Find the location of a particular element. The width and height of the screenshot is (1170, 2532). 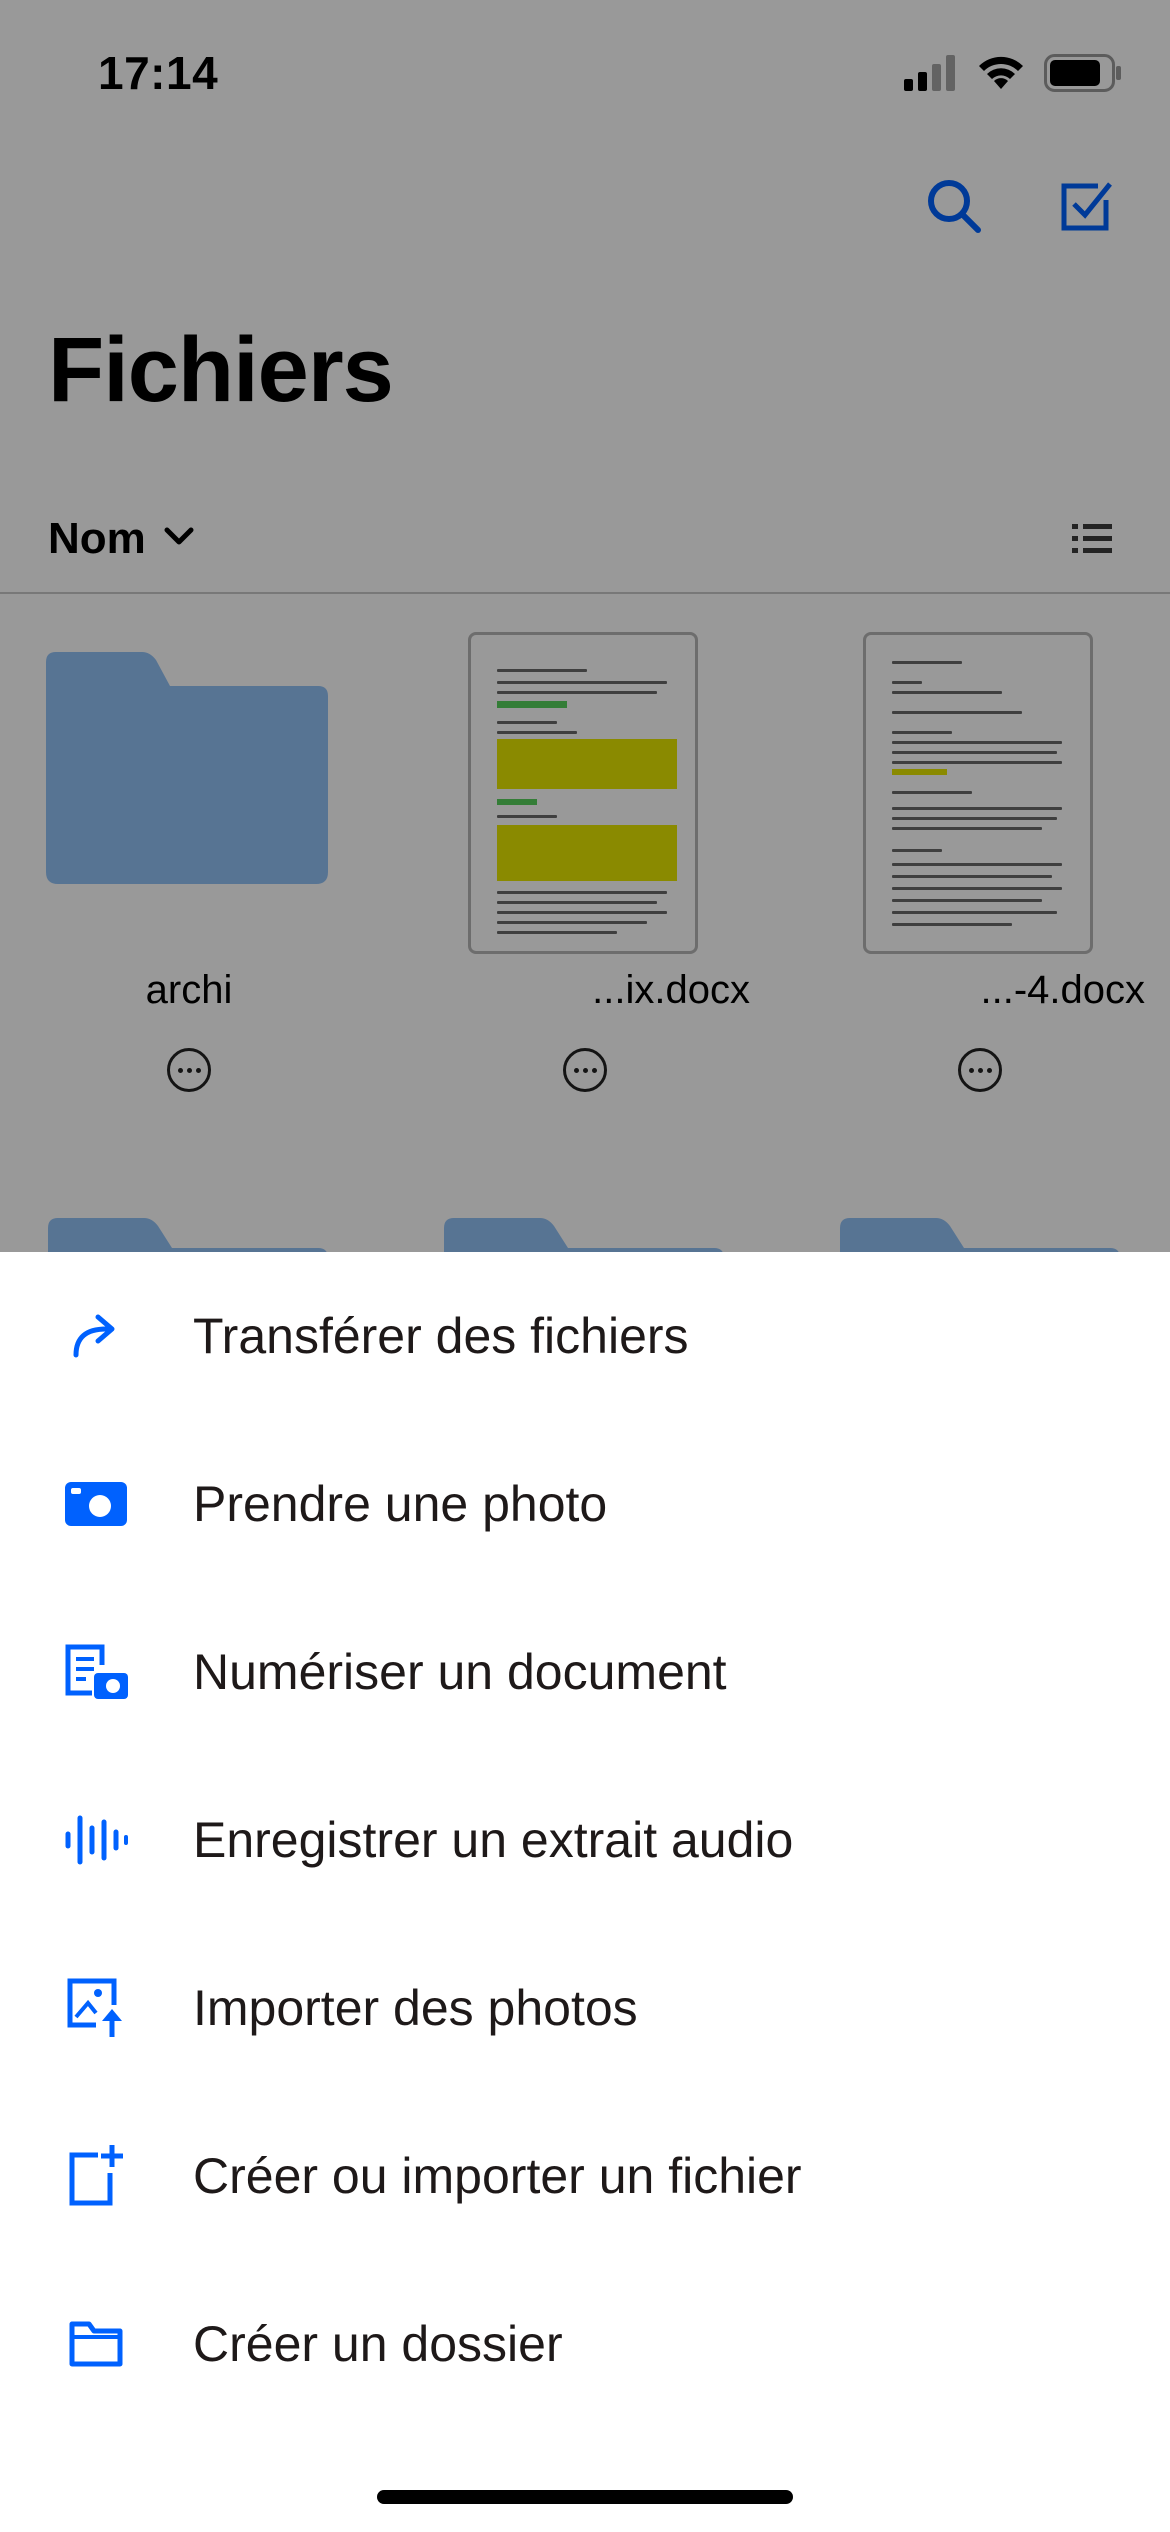

audio-waveform-icon is located at coordinates (96, 1840).